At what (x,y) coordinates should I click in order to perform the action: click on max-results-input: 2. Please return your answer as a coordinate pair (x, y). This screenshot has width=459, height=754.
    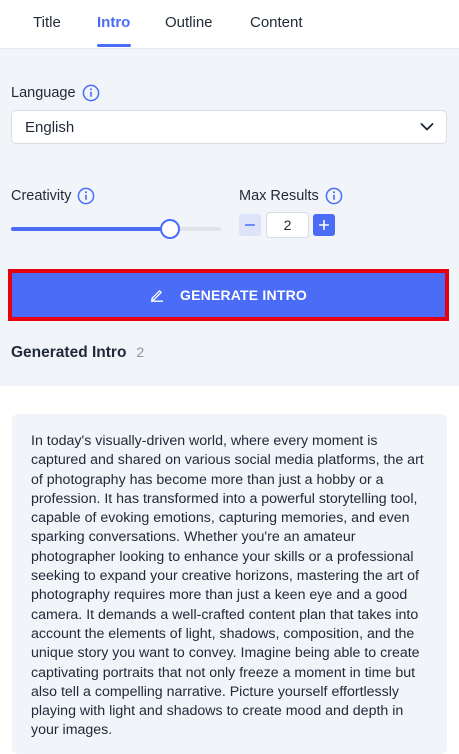
    Looking at the image, I should click on (287, 225).